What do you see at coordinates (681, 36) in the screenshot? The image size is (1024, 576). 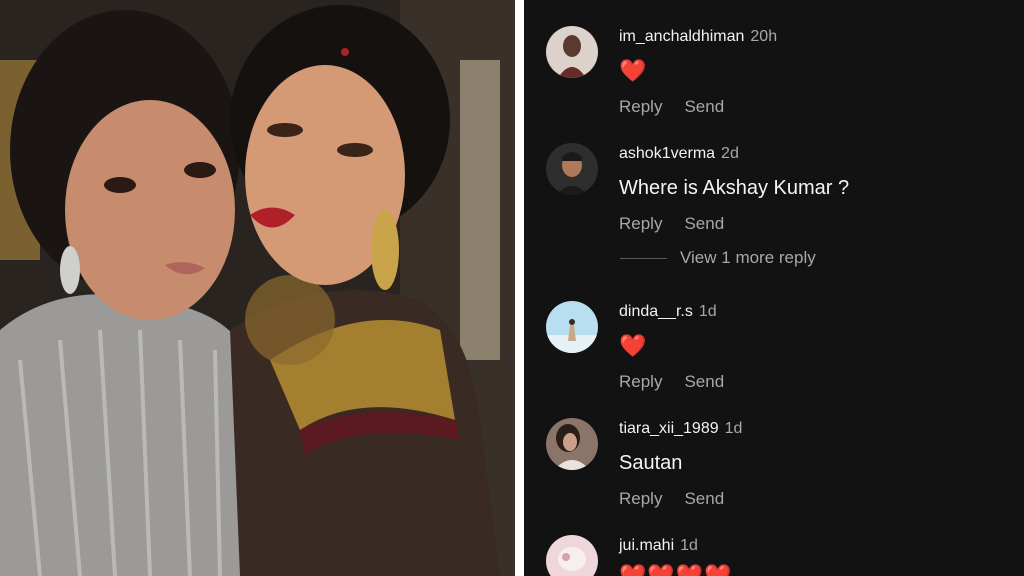 I see `comment-username: im_anchaldhiman` at bounding box center [681, 36].